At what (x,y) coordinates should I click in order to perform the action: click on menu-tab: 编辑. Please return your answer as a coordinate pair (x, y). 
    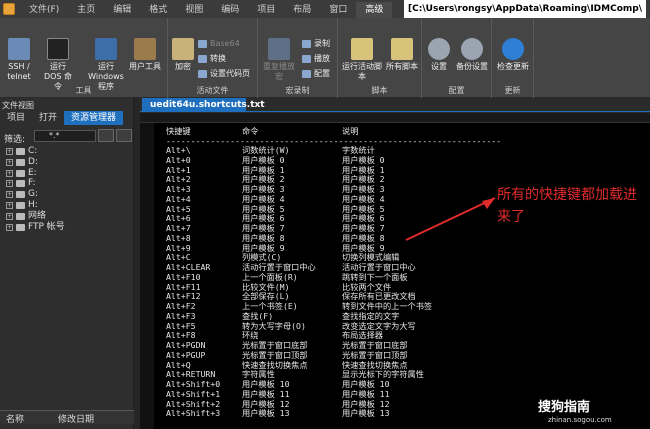
    Looking at the image, I should click on (122, 10).